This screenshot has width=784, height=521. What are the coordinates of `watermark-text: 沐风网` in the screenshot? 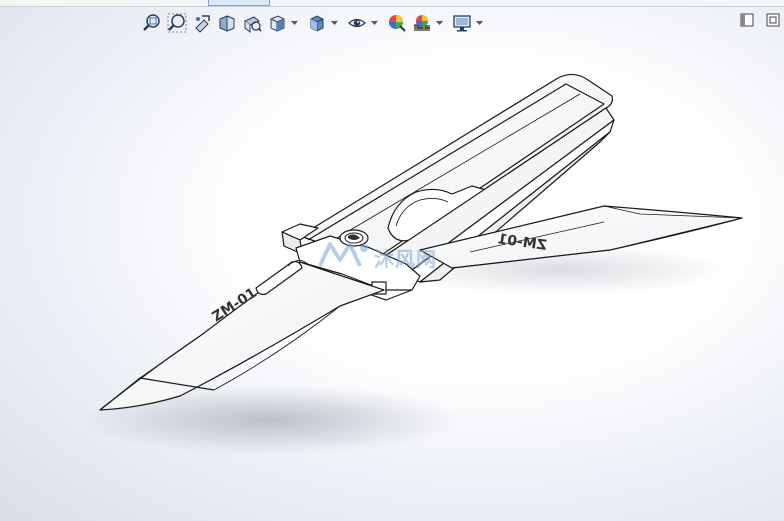 It's located at (405, 258).